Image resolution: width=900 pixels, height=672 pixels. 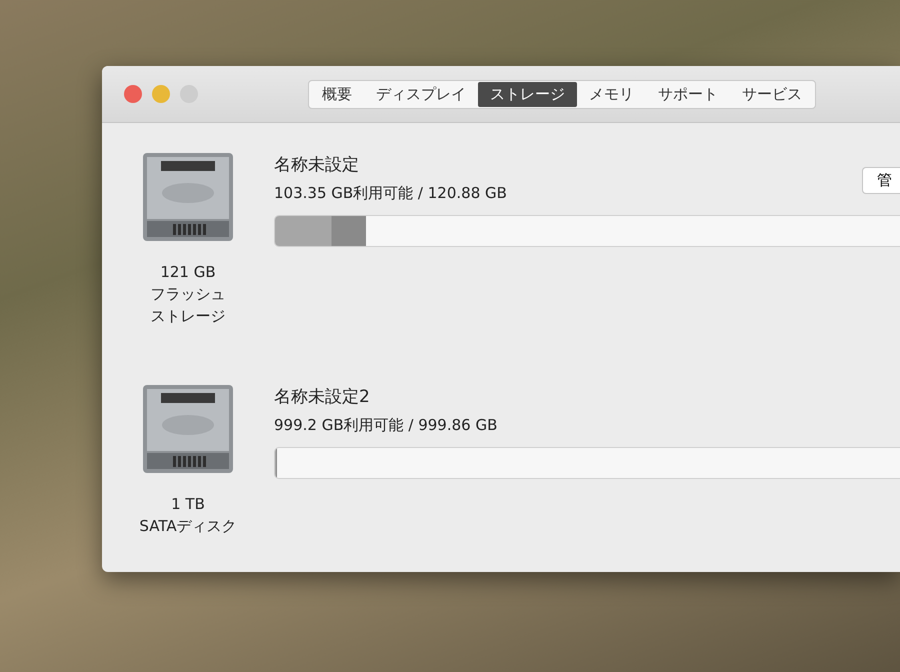 What do you see at coordinates (188, 504) in the screenshot?
I see `drive-size: 1 TB` at bounding box center [188, 504].